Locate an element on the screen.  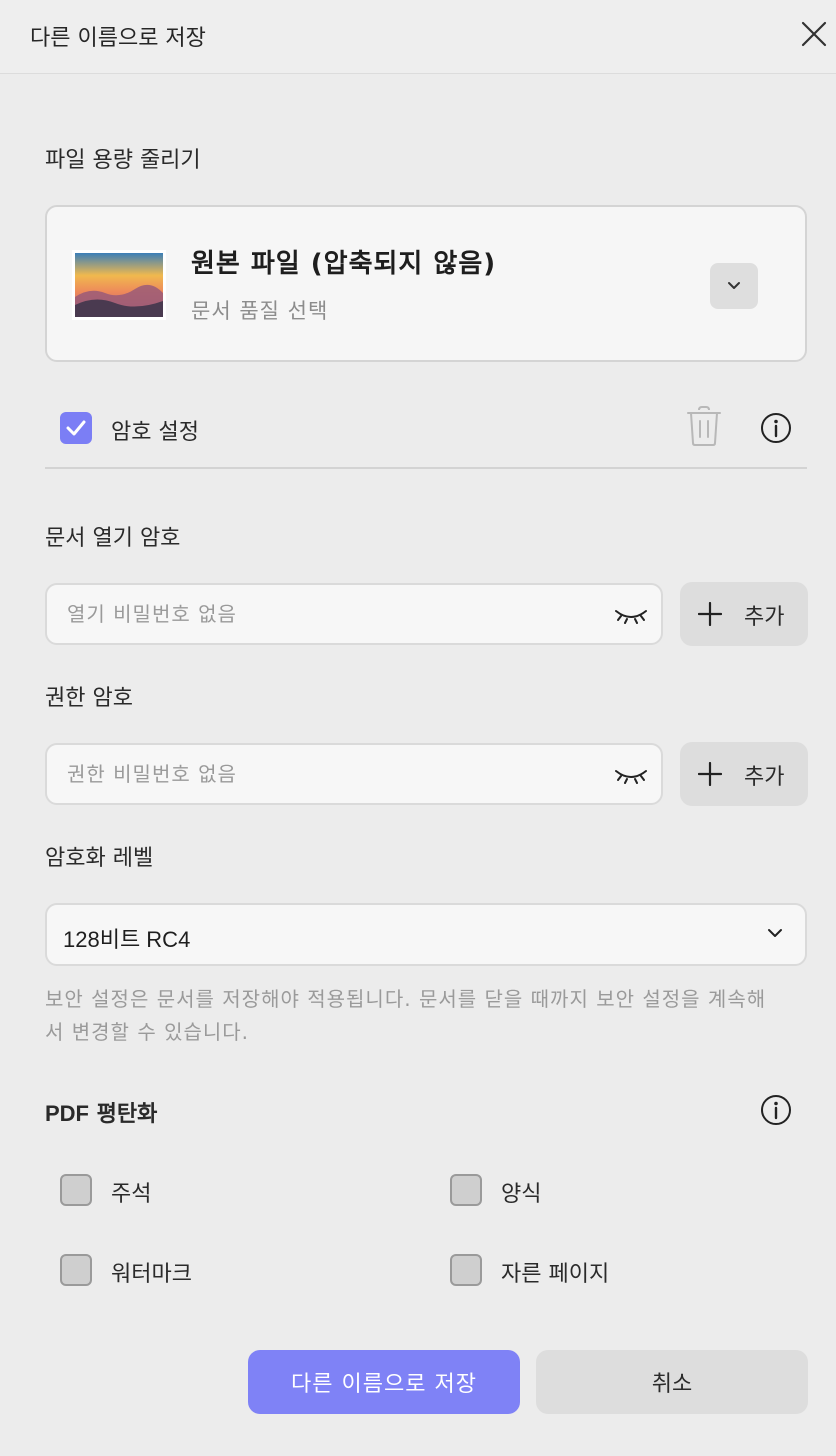
close-icon is located at coordinates (814, 34).